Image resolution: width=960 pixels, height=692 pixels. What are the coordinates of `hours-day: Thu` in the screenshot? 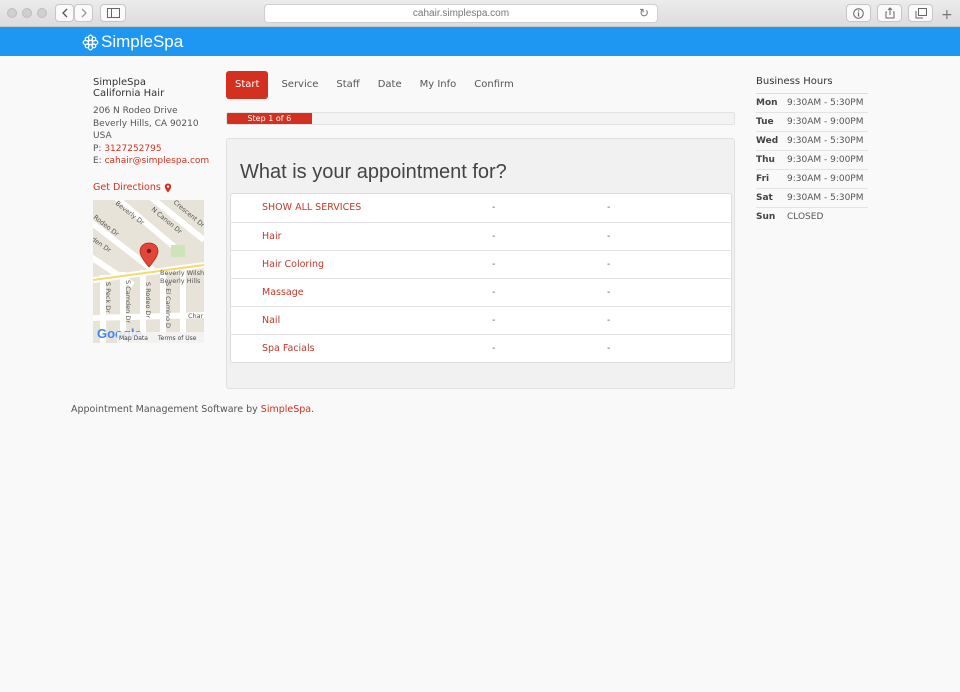 It's located at (765, 160).